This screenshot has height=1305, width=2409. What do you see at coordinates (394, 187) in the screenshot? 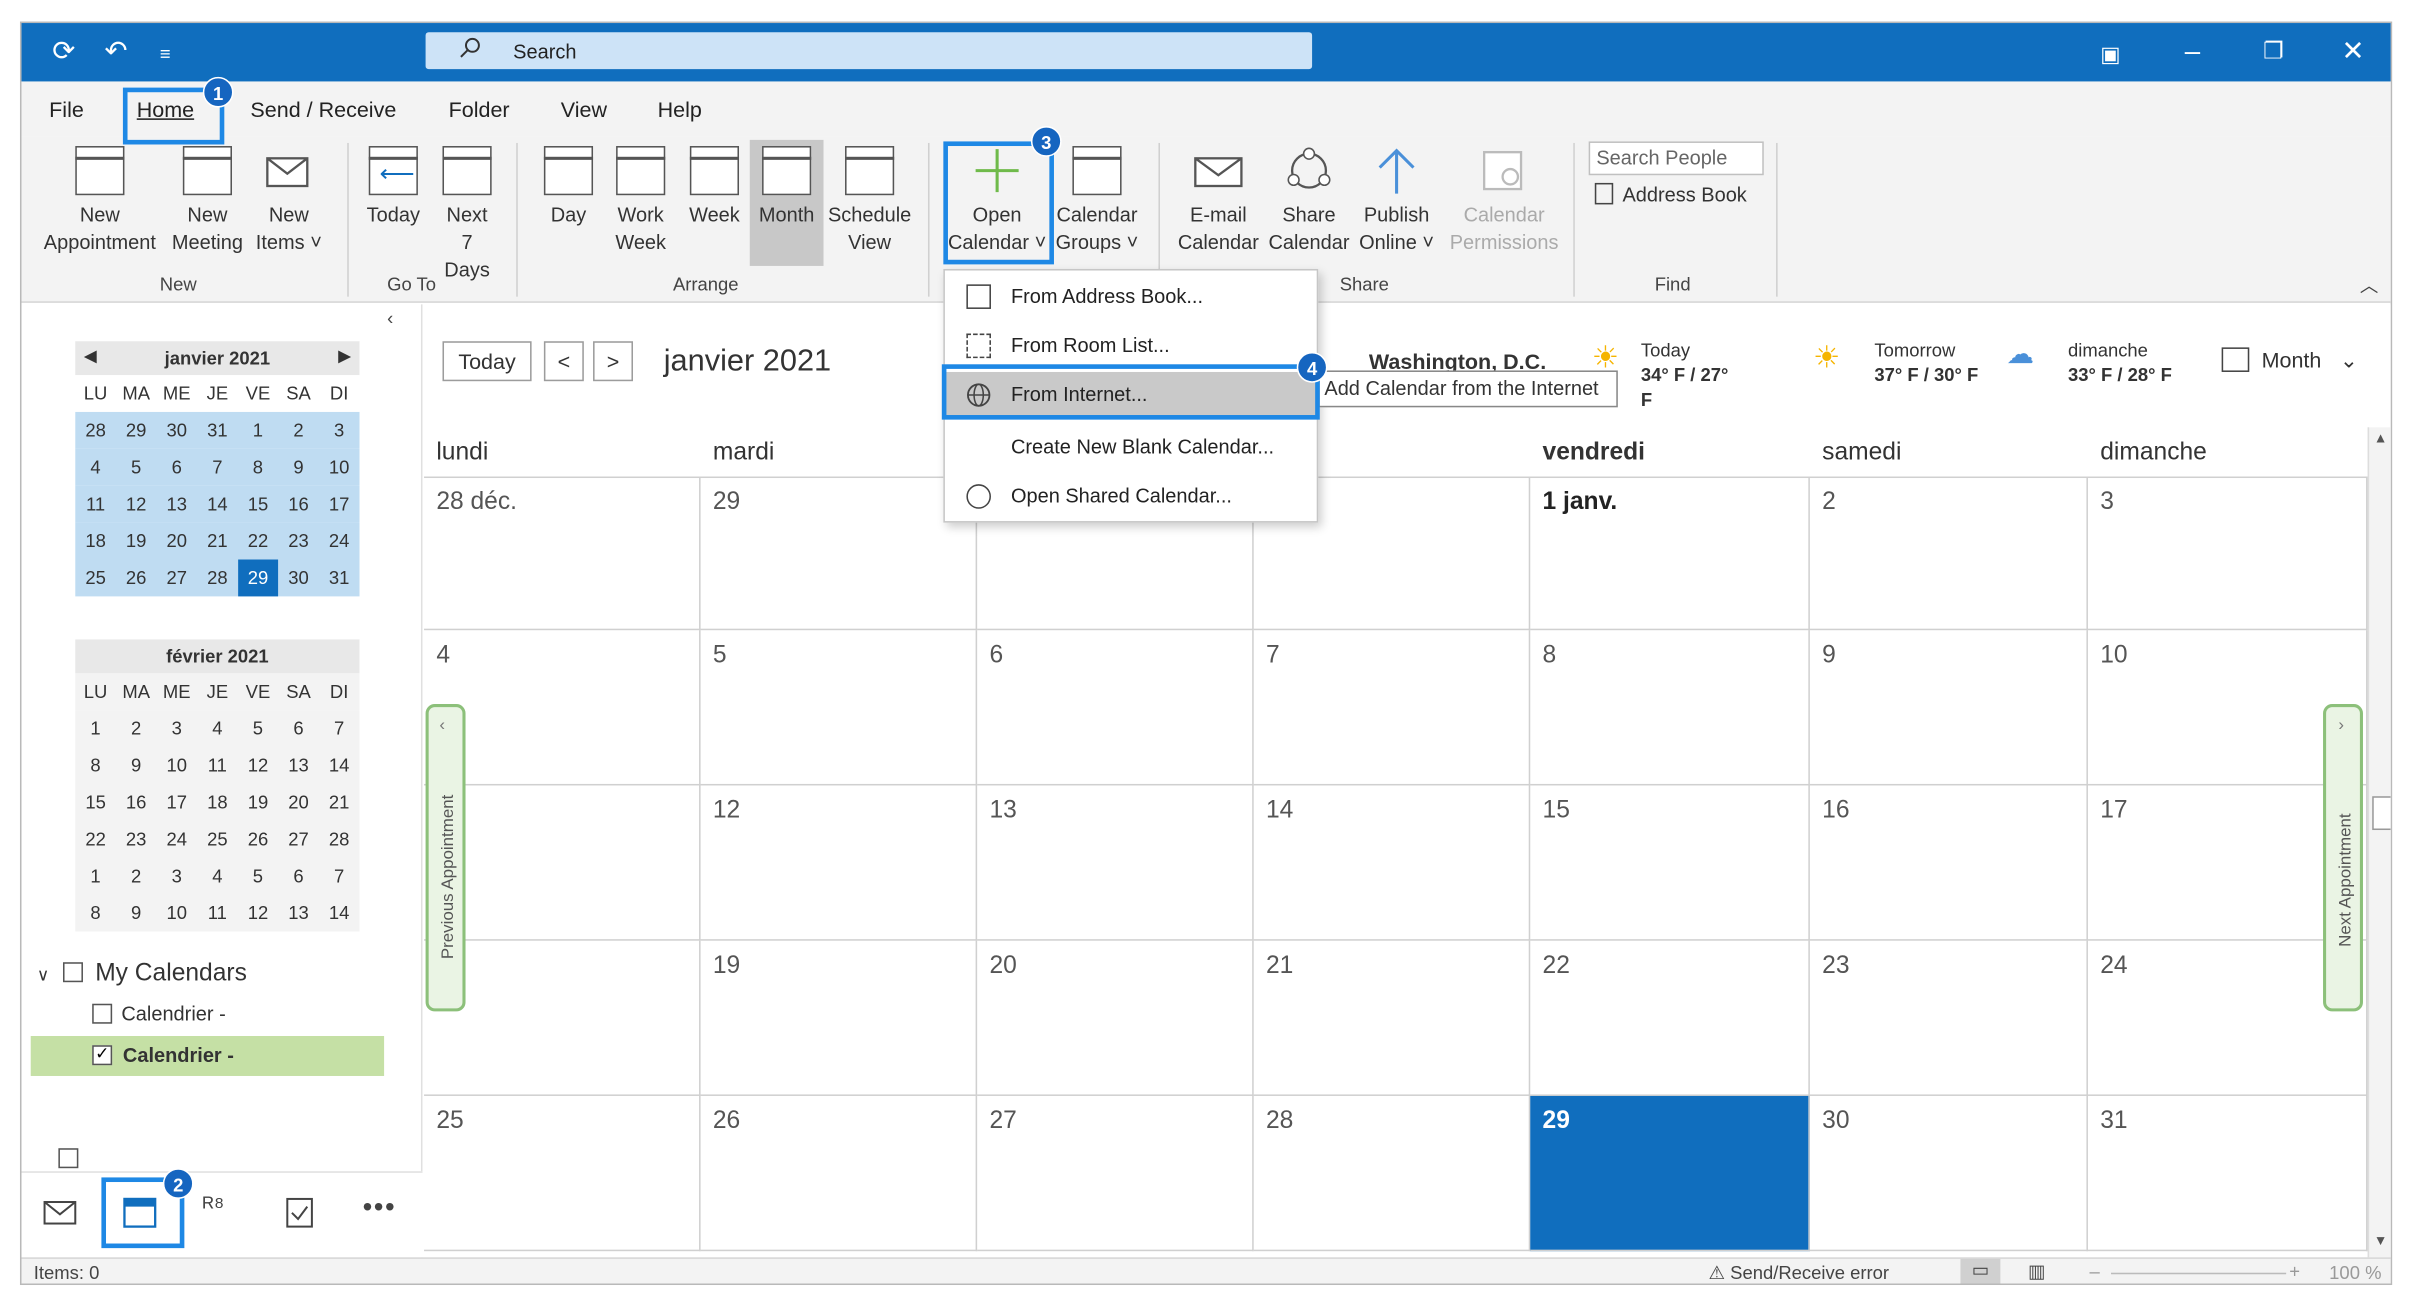
I see `today-ribbon-button: ⟵ Today` at bounding box center [394, 187].